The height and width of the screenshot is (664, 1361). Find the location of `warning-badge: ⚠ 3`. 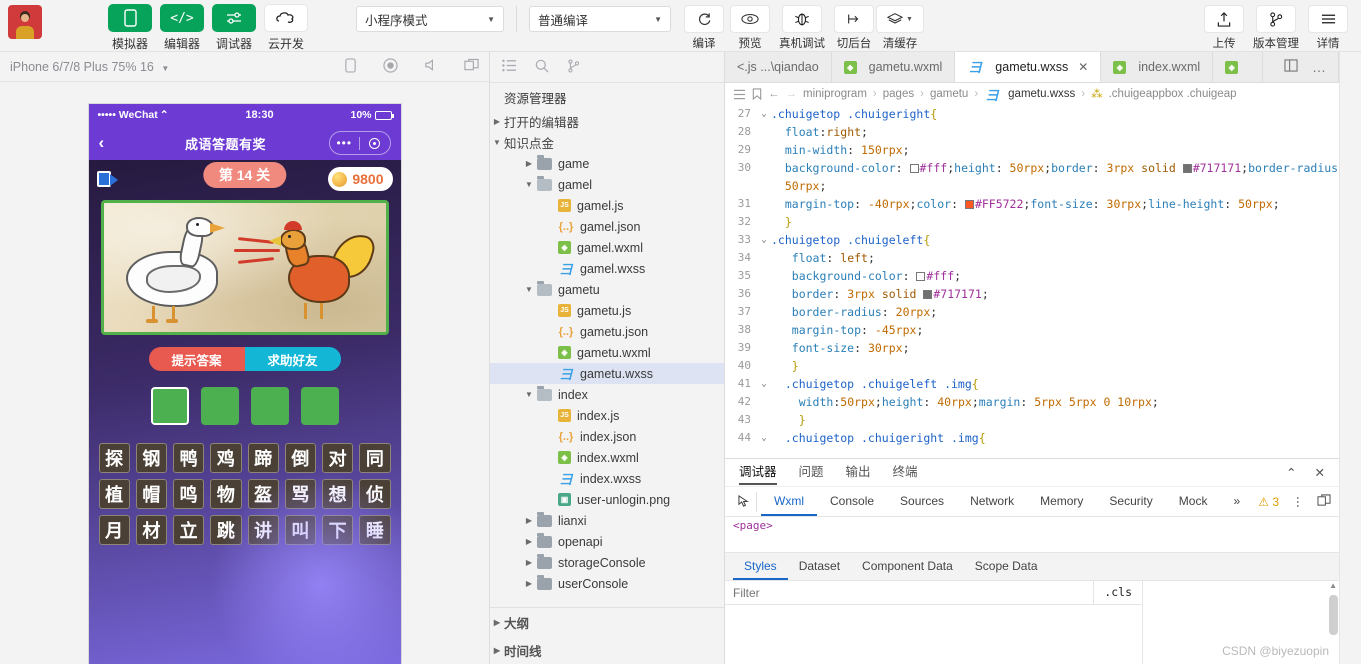

warning-badge: ⚠ 3 is located at coordinates (1268, 502).